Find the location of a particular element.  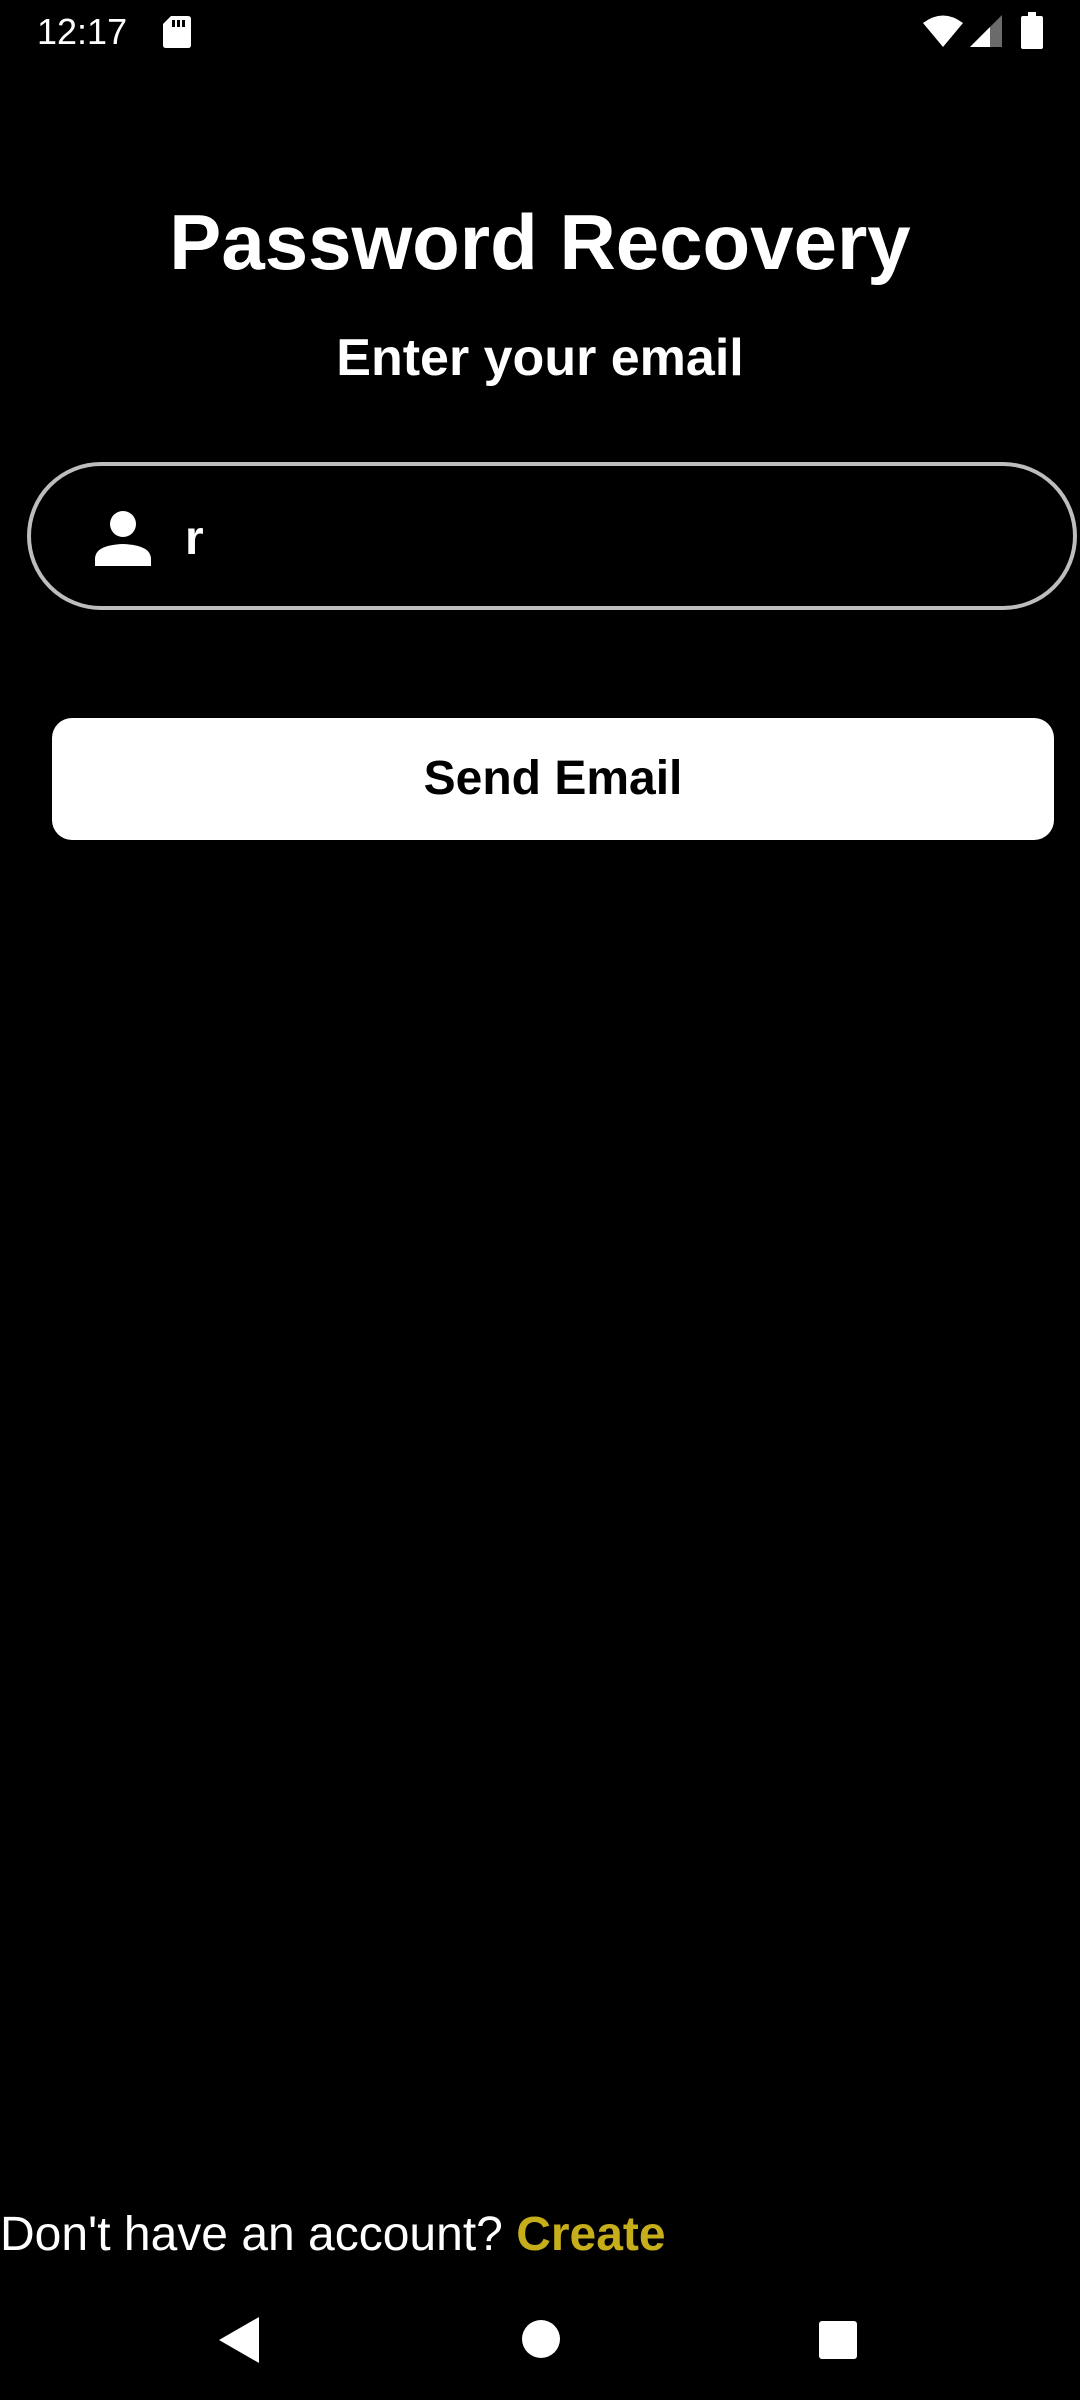

signal-icon is located at coordinates (986, 31).